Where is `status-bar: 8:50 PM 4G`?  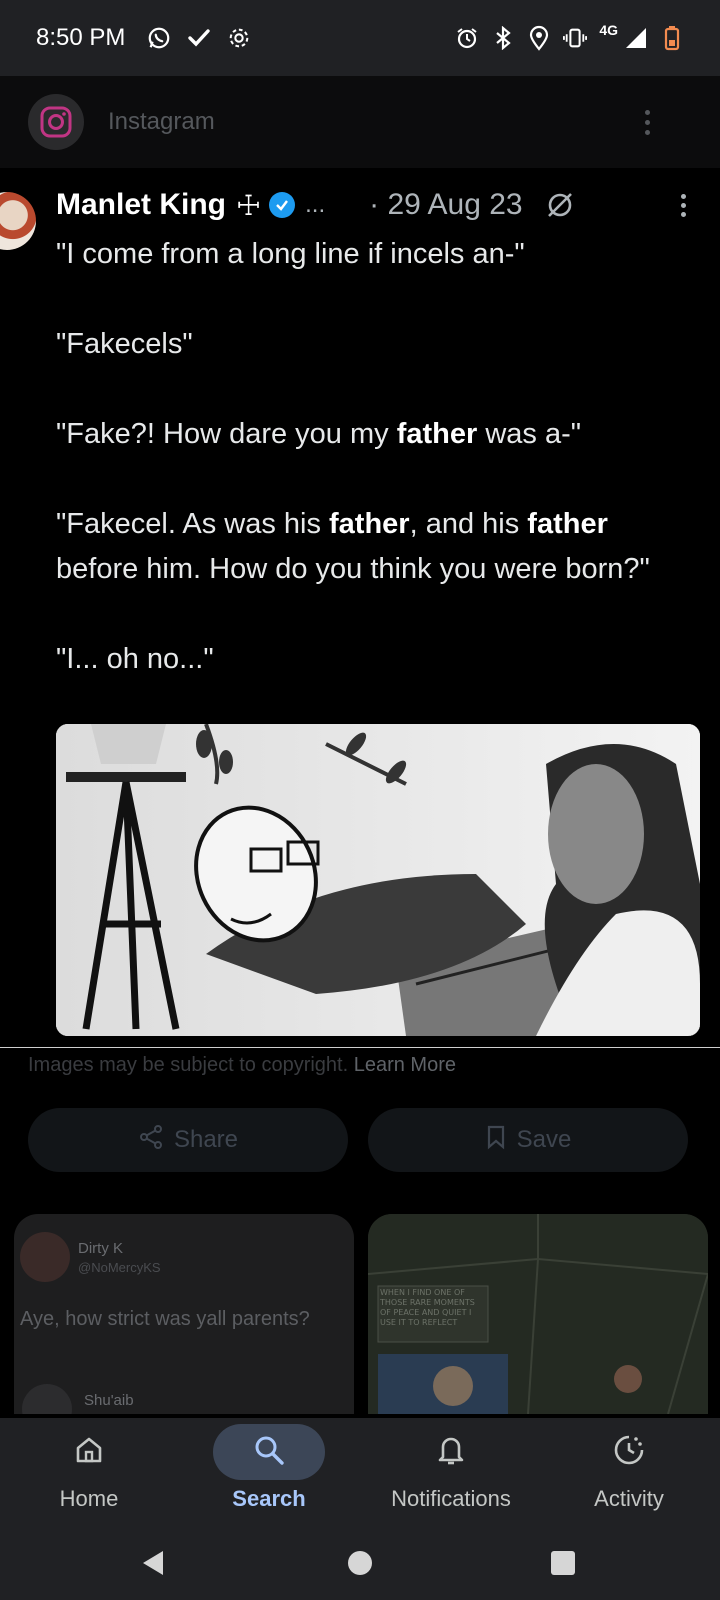 status-bar: 8:50 PM 4G is located at coordinates (360, 38).